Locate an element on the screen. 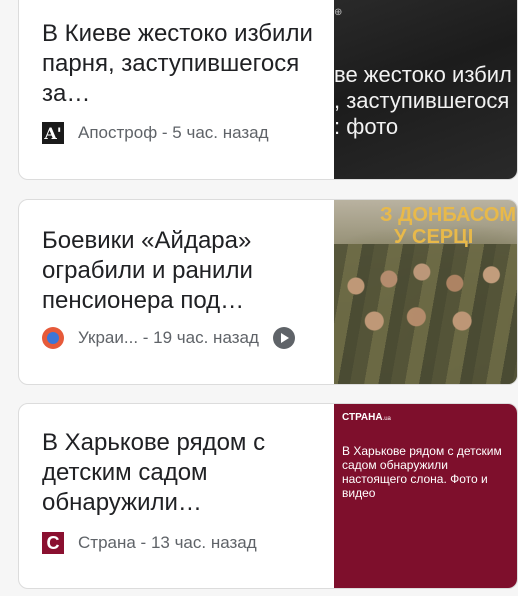 The image size is (518, 596). news-meta: Украи... - 19 час. назад is located at coordinates (168, 338).